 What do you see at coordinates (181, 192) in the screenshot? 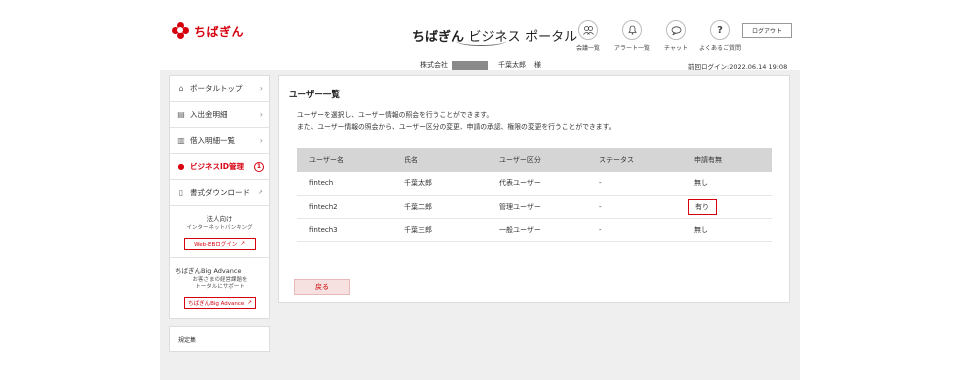
I see `document-icon: ▯` at bounding box center [181, 192].